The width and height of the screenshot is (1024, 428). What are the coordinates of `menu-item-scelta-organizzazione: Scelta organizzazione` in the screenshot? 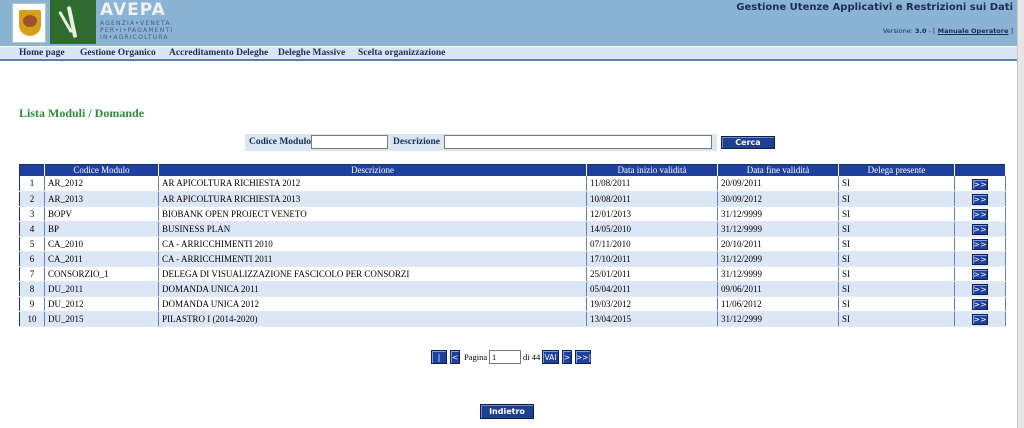 It's located at (401, 53).